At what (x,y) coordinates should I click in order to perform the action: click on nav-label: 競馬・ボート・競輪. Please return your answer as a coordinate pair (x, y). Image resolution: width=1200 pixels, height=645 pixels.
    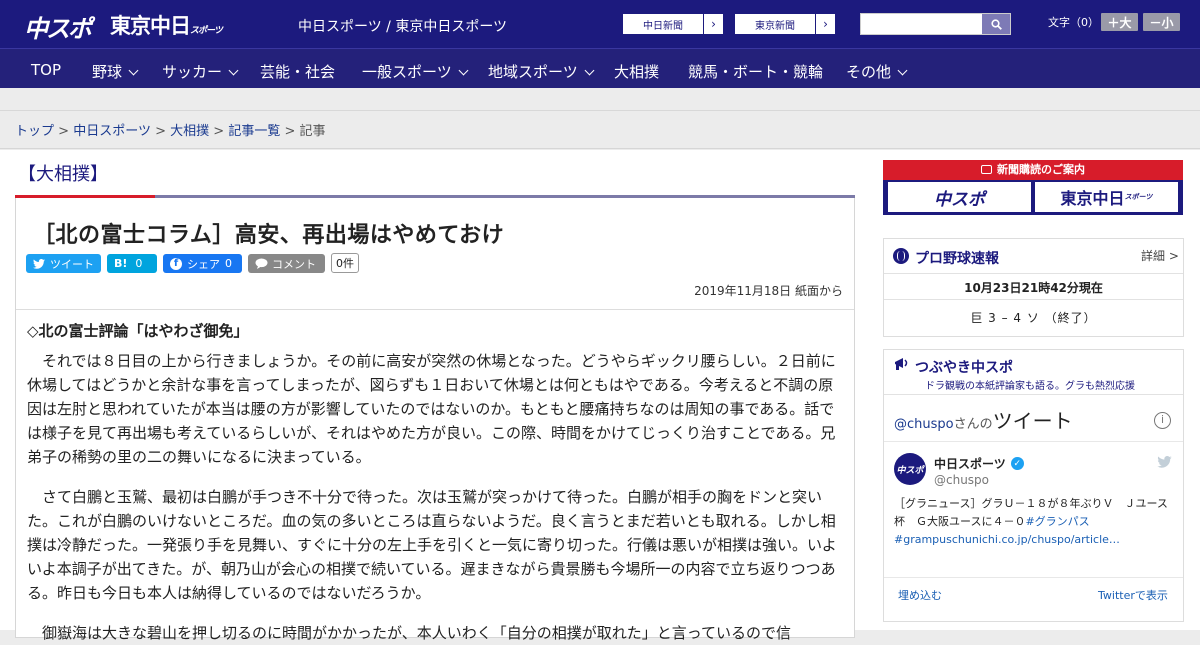
    Looking at the image, I should click on (756, 72).